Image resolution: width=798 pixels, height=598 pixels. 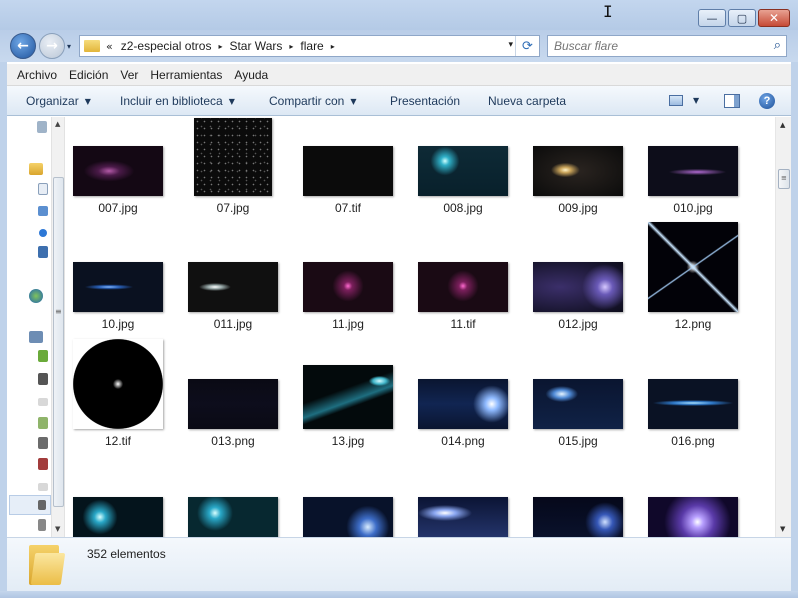 What do you see at coordinates (166, 46) in the screenshot?
I see `crumb-z2-especial-otros: z2-especial otros` at bounding box center [166, 46].